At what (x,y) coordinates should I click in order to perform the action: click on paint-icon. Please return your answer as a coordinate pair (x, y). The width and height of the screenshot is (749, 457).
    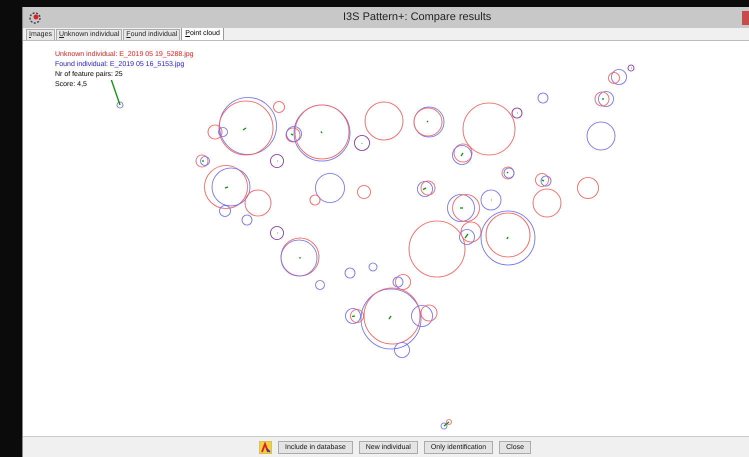
    Looking at the image, I should click on (265, 447).